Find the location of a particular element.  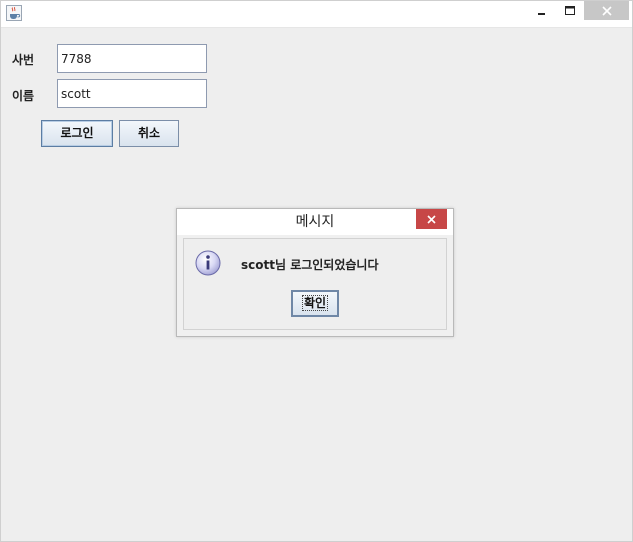

name-field is located at coordinates (132, 93).